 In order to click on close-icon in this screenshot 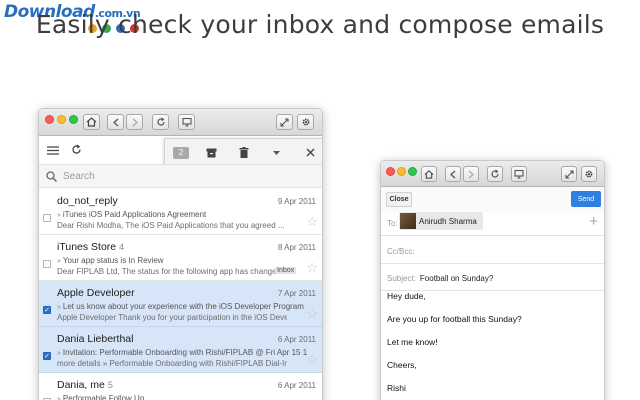, I will do `click(310, 152)`.